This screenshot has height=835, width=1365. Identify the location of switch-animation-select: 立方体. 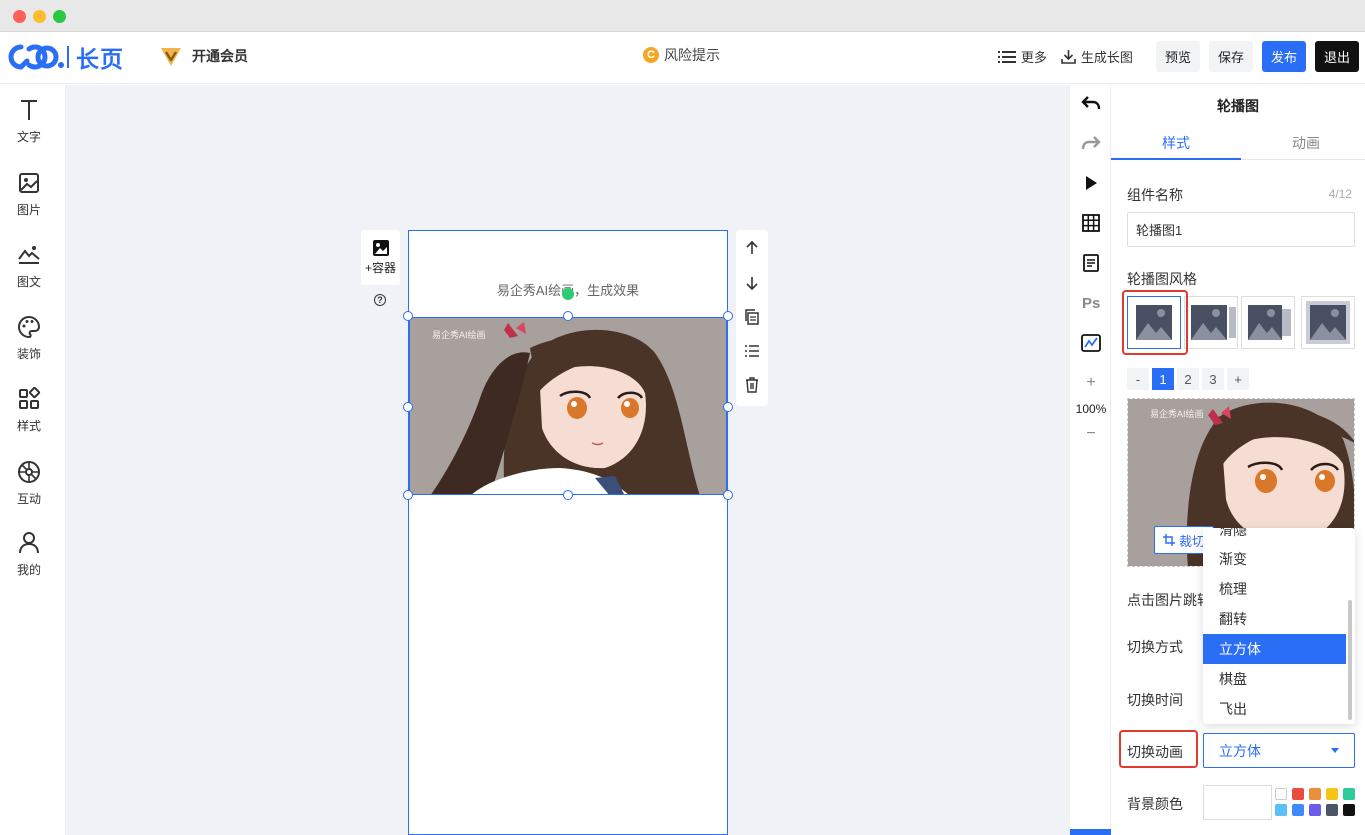
(1279, 750).